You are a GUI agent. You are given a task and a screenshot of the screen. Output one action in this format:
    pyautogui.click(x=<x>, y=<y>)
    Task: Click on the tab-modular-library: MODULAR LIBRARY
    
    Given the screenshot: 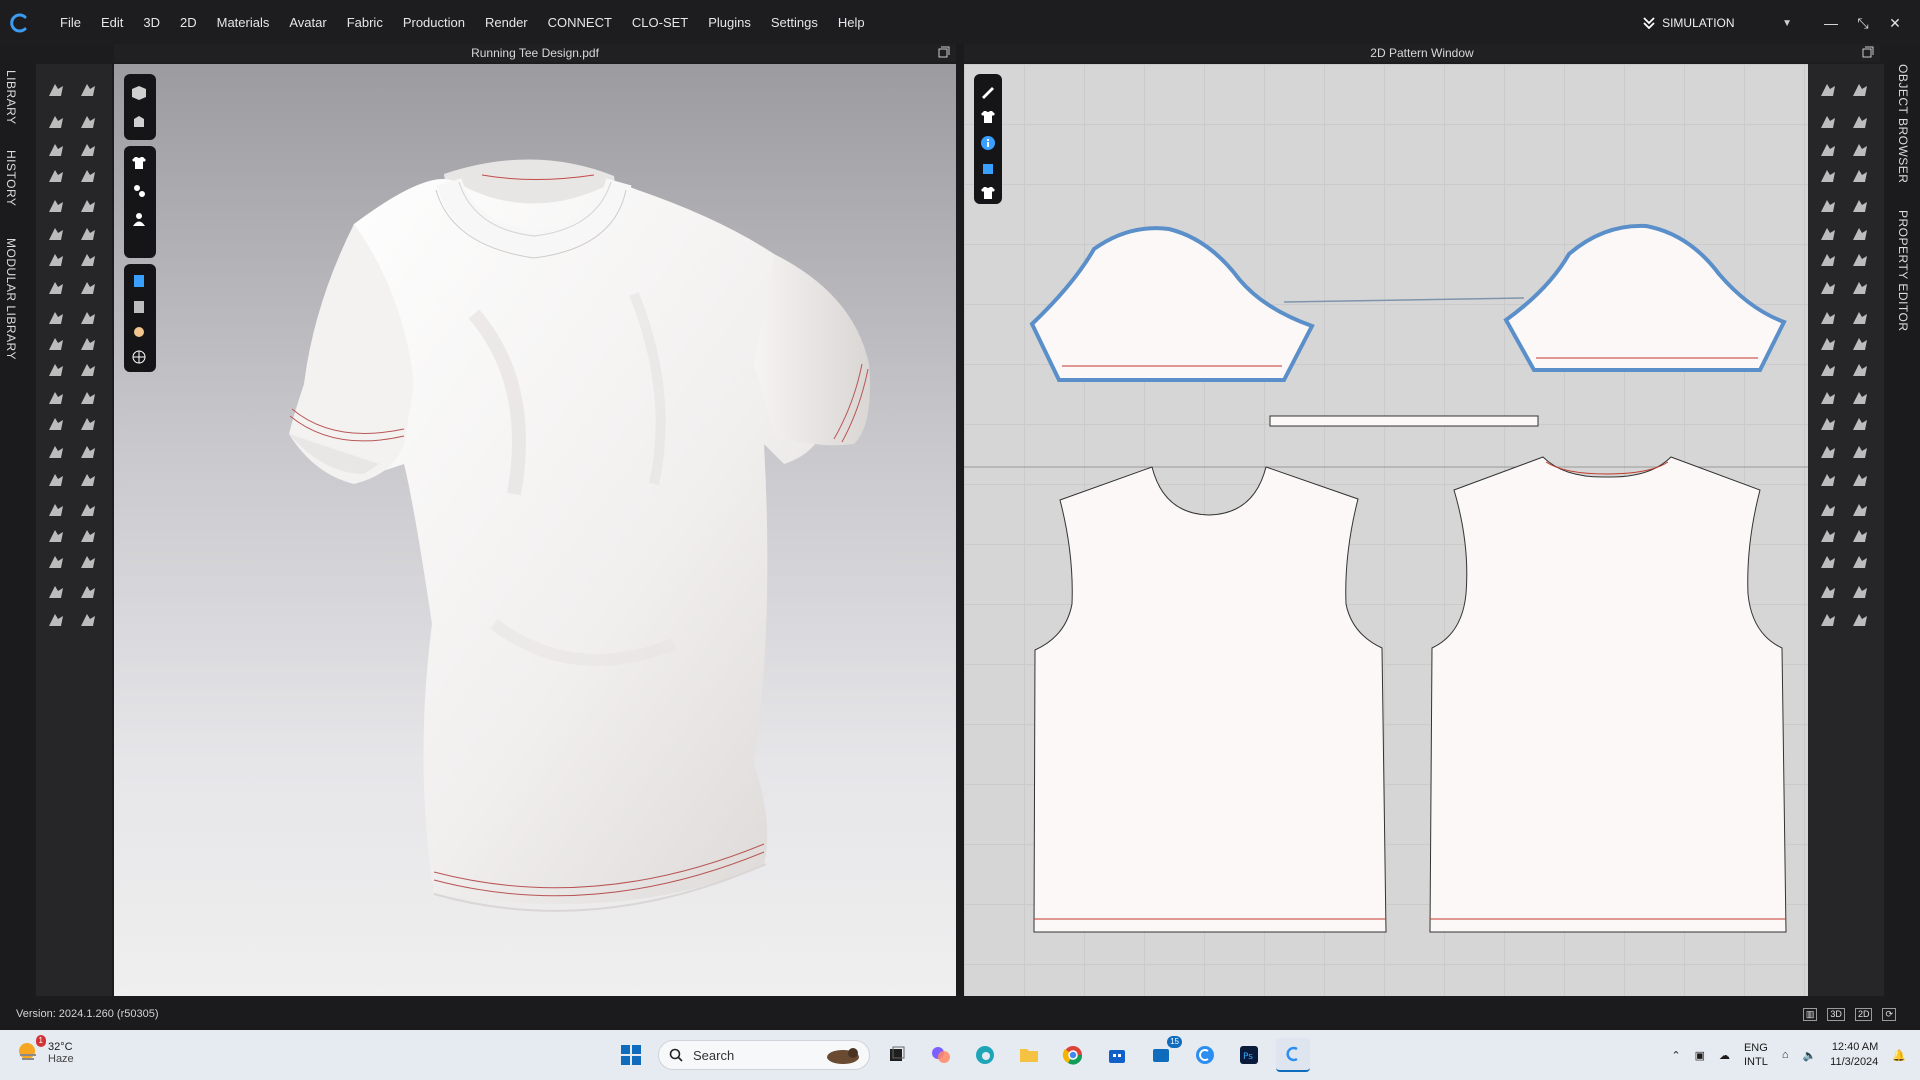 What is the action you would take?
    pyautogui.click(x=11, y=299)
    